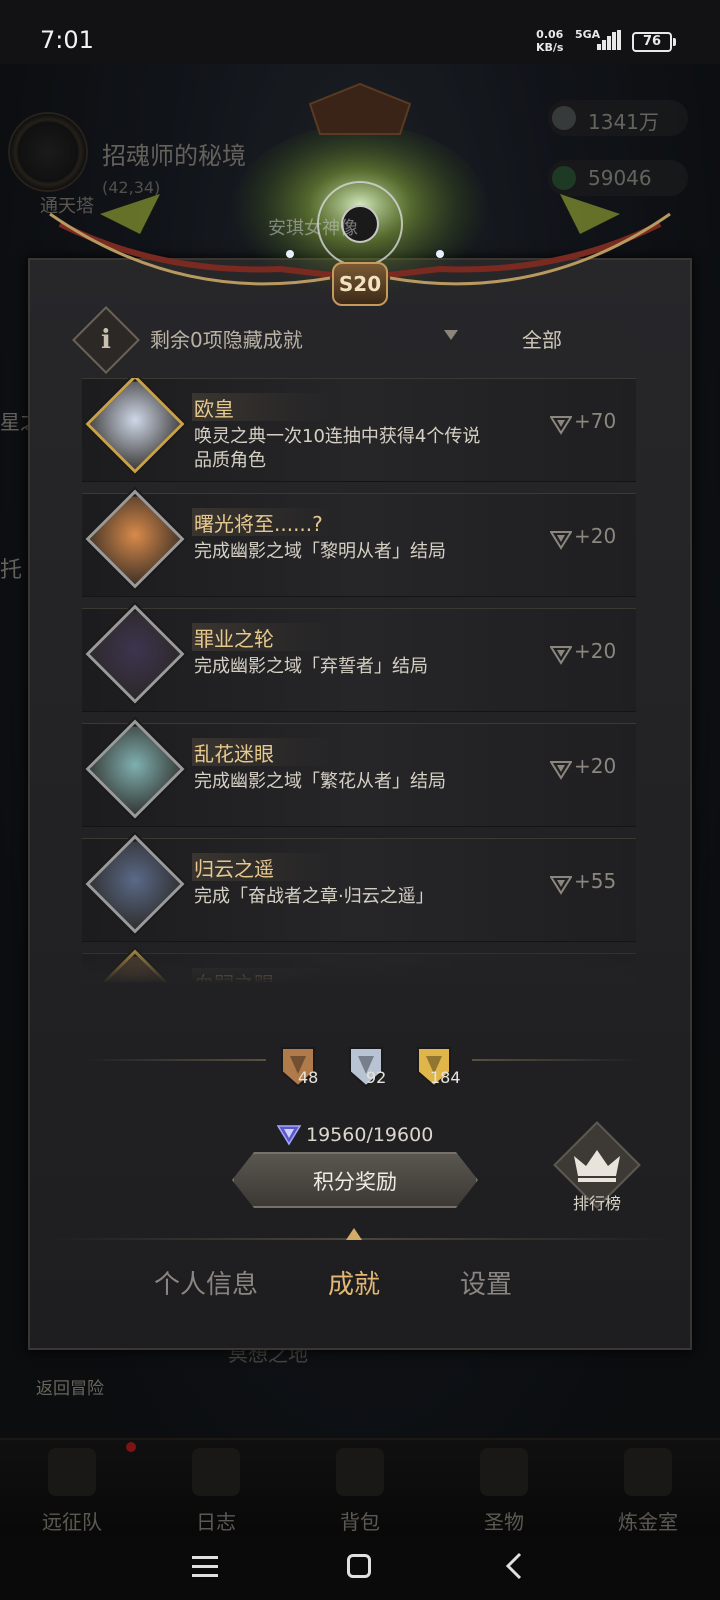 The width and height of the screenshot is (720, 1600). I want to click on hidden-achievements-count: 剩余0项隐藏成就, so click(226, 340).